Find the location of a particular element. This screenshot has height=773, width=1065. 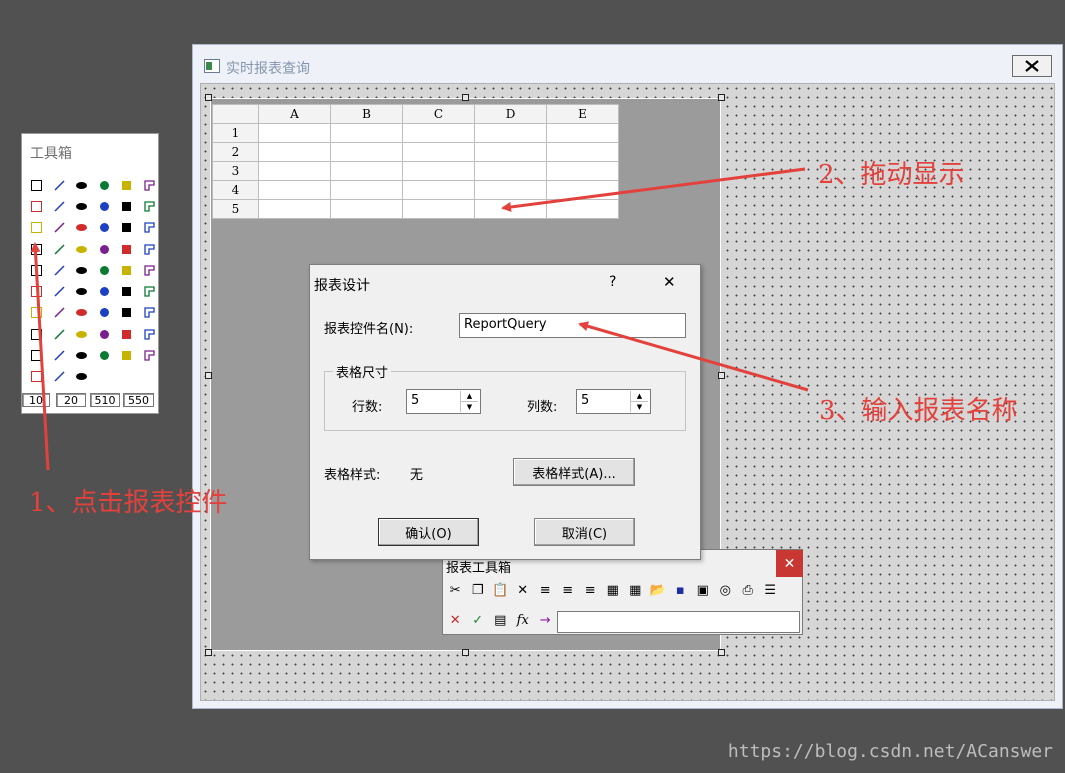

annotation-1: 1、点击报表控件 is located at coordinates (128, 503).